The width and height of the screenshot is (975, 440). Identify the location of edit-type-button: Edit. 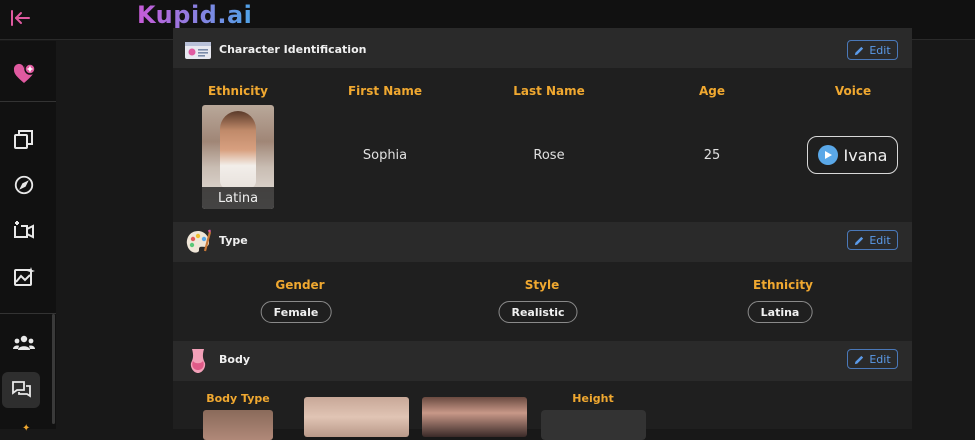
(872, 240).